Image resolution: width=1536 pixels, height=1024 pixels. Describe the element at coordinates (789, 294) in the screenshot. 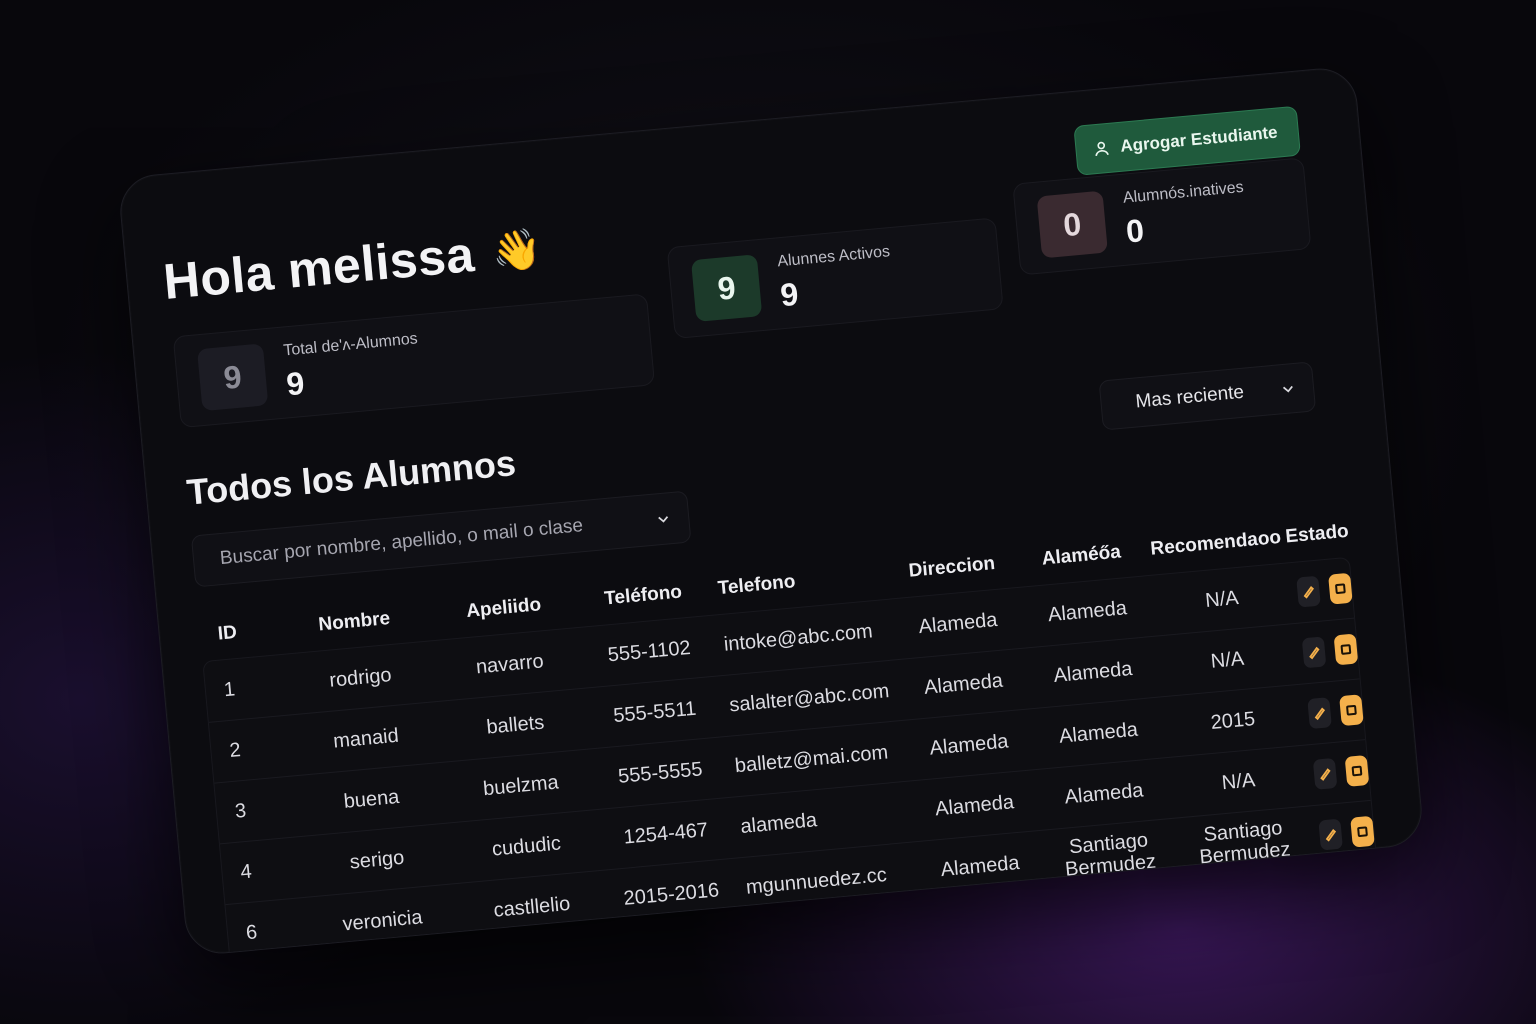

I see `stat-active-value: 9` at that location.